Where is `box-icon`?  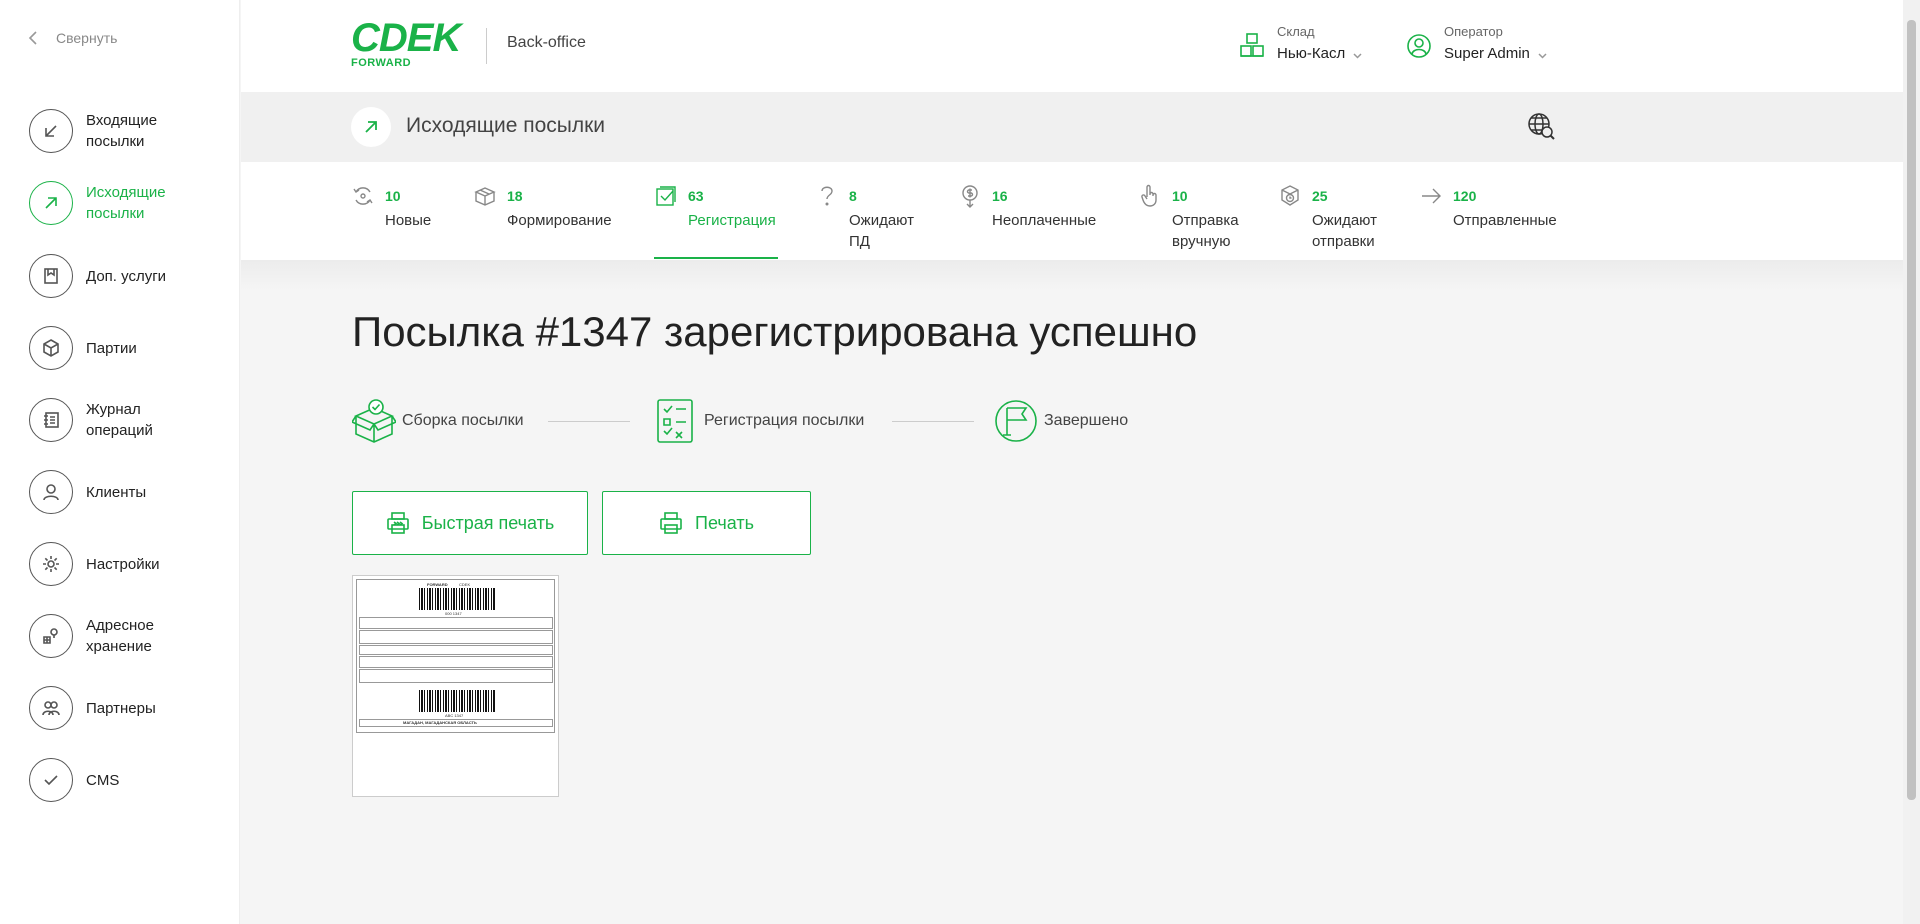 box-icon is located at coordinates (51, 348).